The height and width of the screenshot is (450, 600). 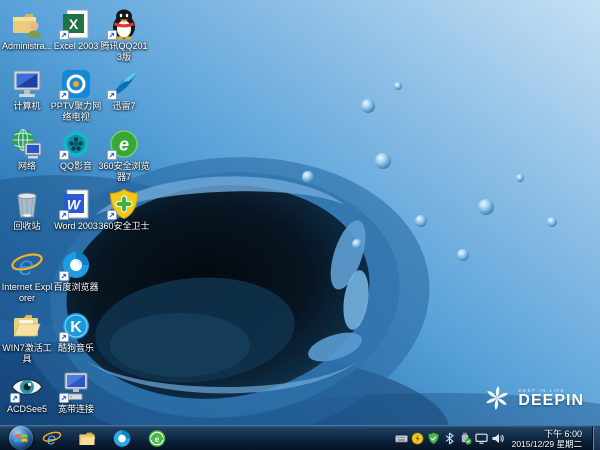 I want to click on desktop-icon-win7-activator: WIN7激活工具, so click(x=27, y=337).